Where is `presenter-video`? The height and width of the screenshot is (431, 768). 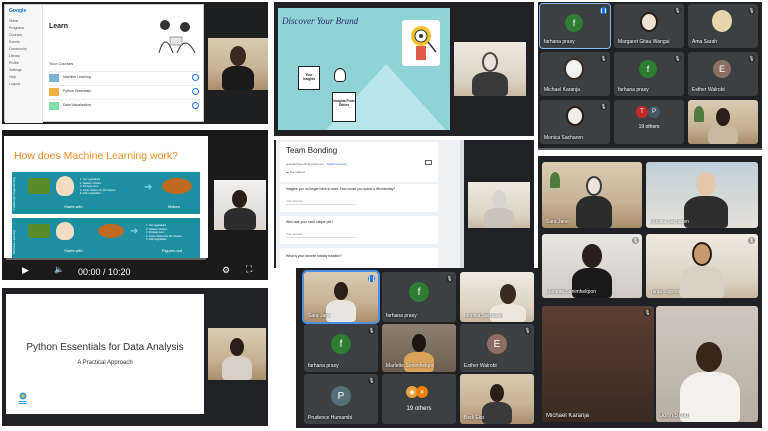 presenter-video is located at coordinates (237, 354).